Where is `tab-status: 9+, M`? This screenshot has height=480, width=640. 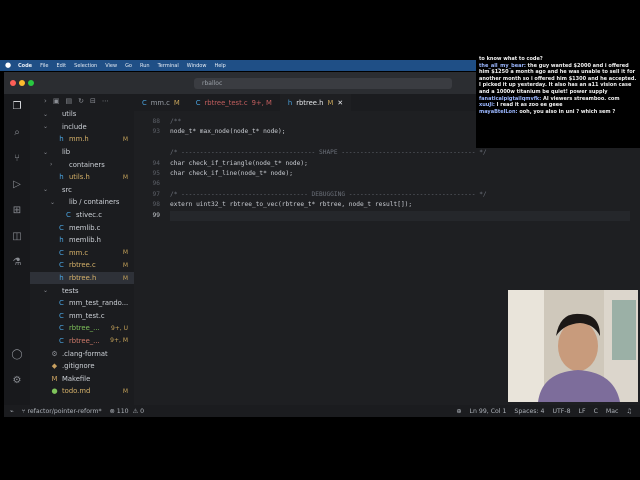 tab-status: 9+, M is located at coordinates (261, 102).